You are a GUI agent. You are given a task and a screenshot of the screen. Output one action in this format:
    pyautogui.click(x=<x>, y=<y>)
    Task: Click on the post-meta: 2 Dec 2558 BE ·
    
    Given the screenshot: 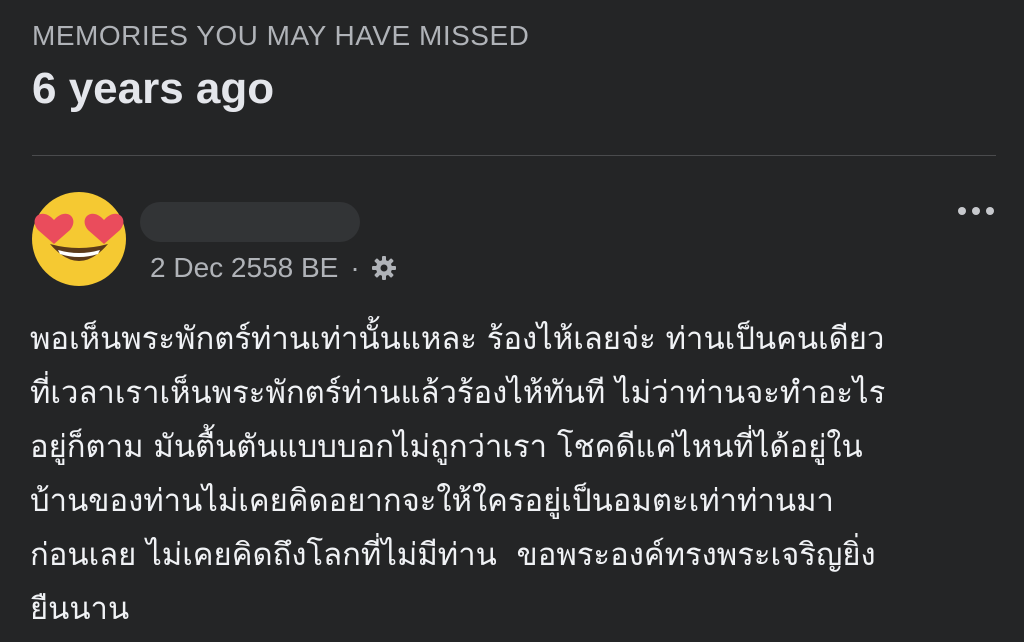 What is the action you would take?
    pyautogui.click(x=274, y=268)
    